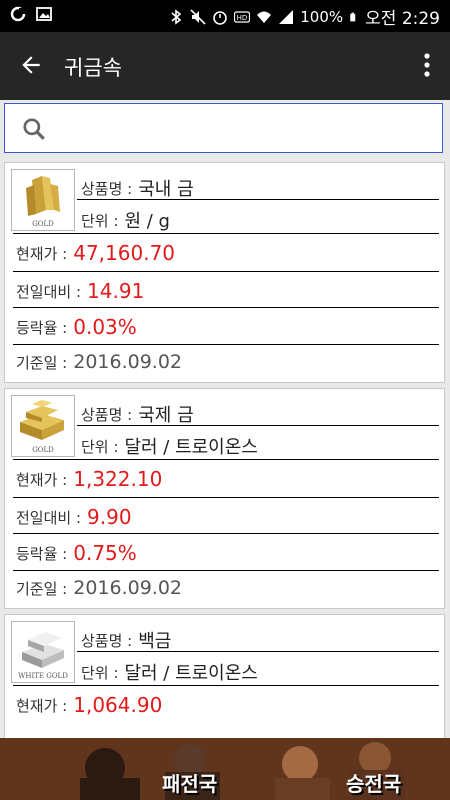 The width and height of the screenshot is (450, 800). I want to click on bluetooth-icon, so click(176, 16).